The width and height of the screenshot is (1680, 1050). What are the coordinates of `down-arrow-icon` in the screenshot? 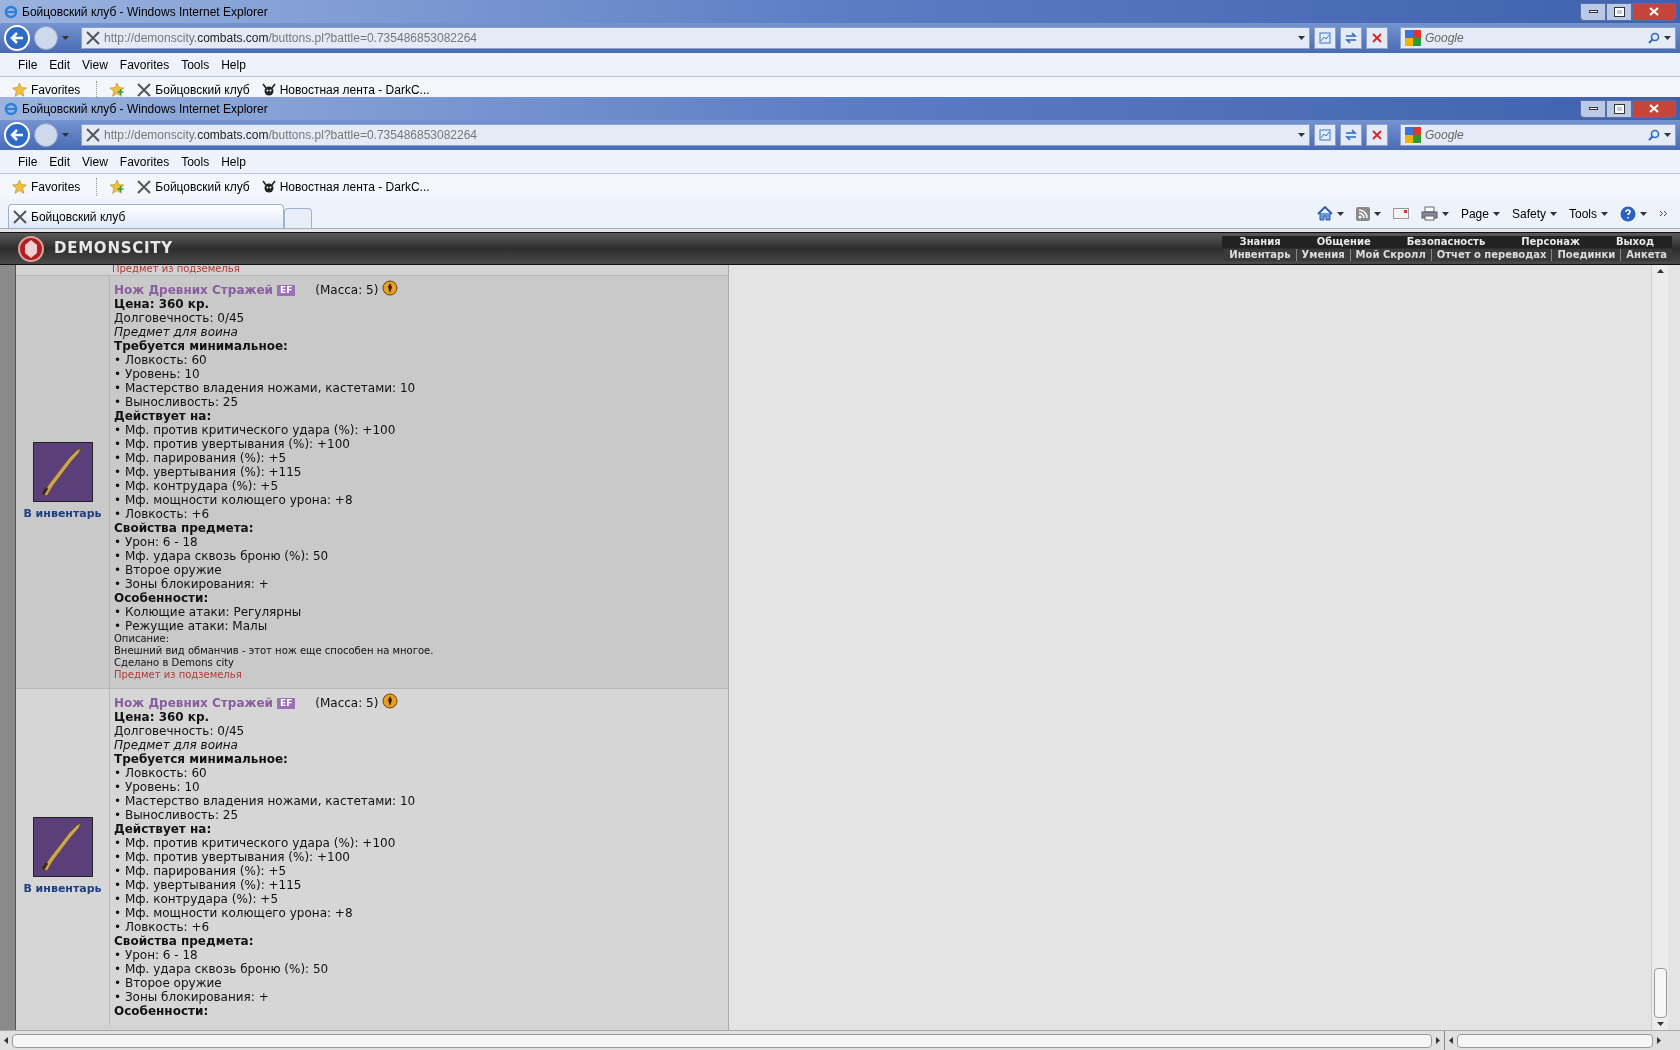 It's located at (1660, 1024).